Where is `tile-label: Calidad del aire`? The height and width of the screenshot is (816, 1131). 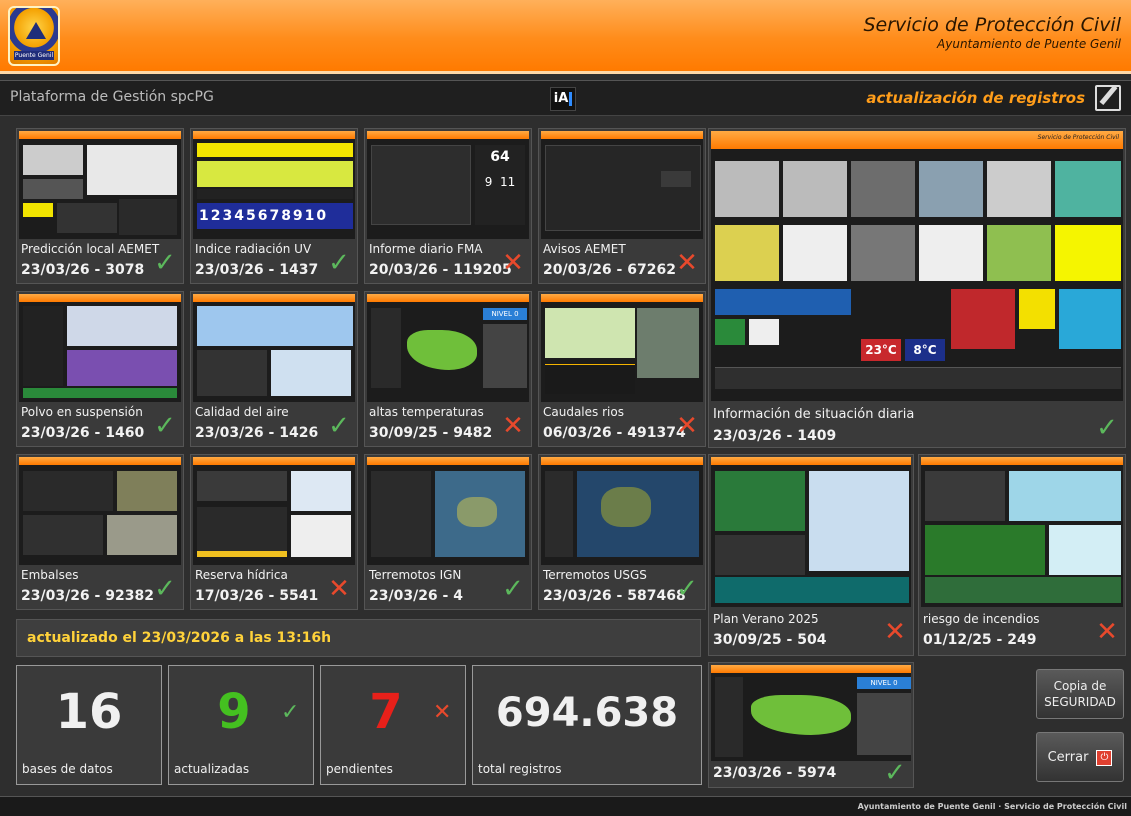 tile-label: Calidad del aire is located at coordinates (242, 412).